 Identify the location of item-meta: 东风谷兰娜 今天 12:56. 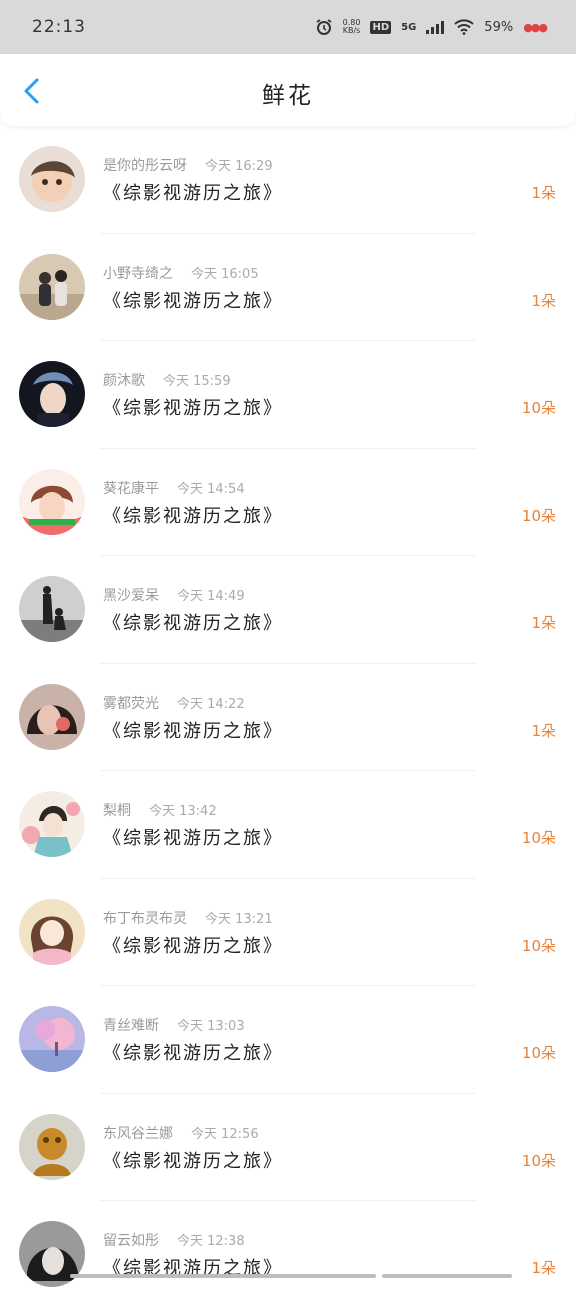
(181, 1133).